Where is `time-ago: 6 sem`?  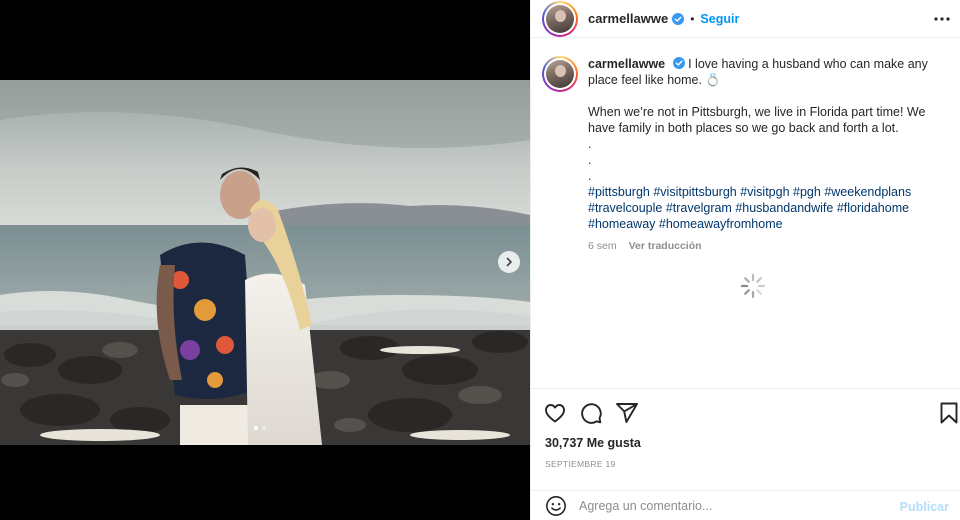
time-ago: 6 sem is located at coordinates (602, 246).